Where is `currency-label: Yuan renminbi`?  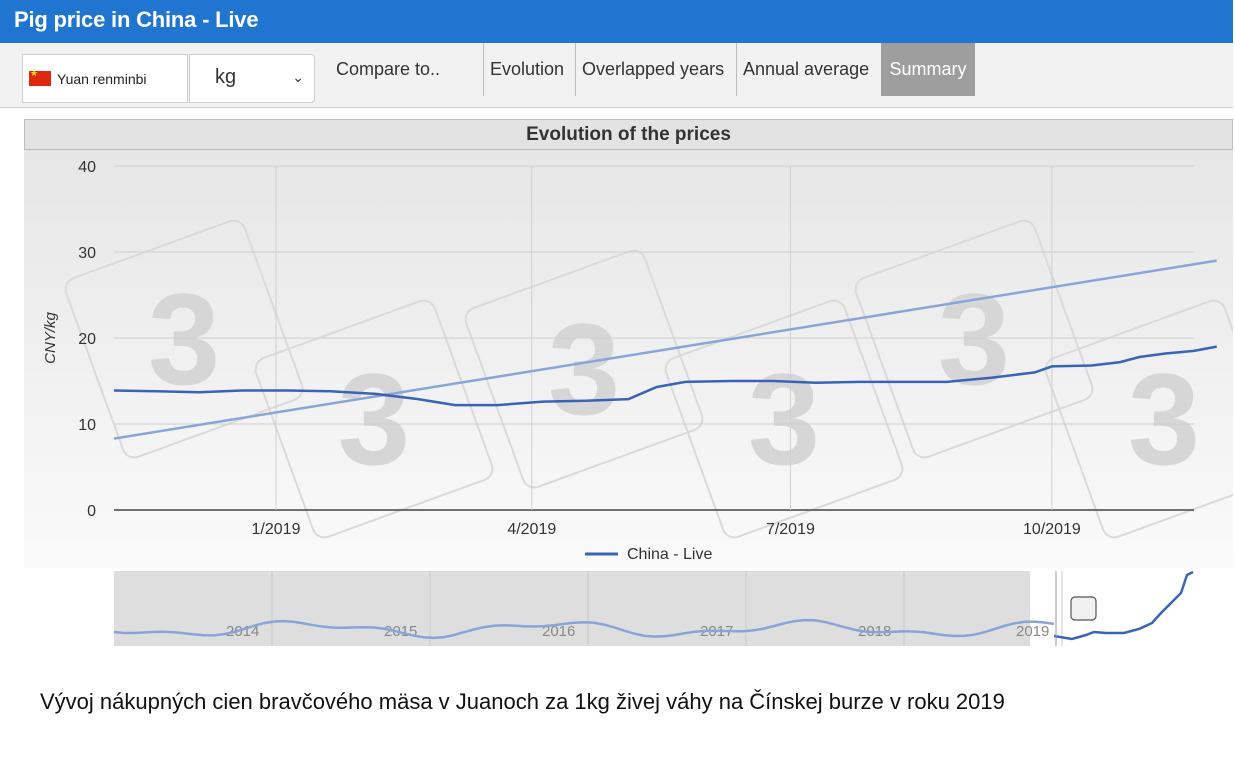 currency-label: Yuan renminbi is located at coordinates (102, 79).